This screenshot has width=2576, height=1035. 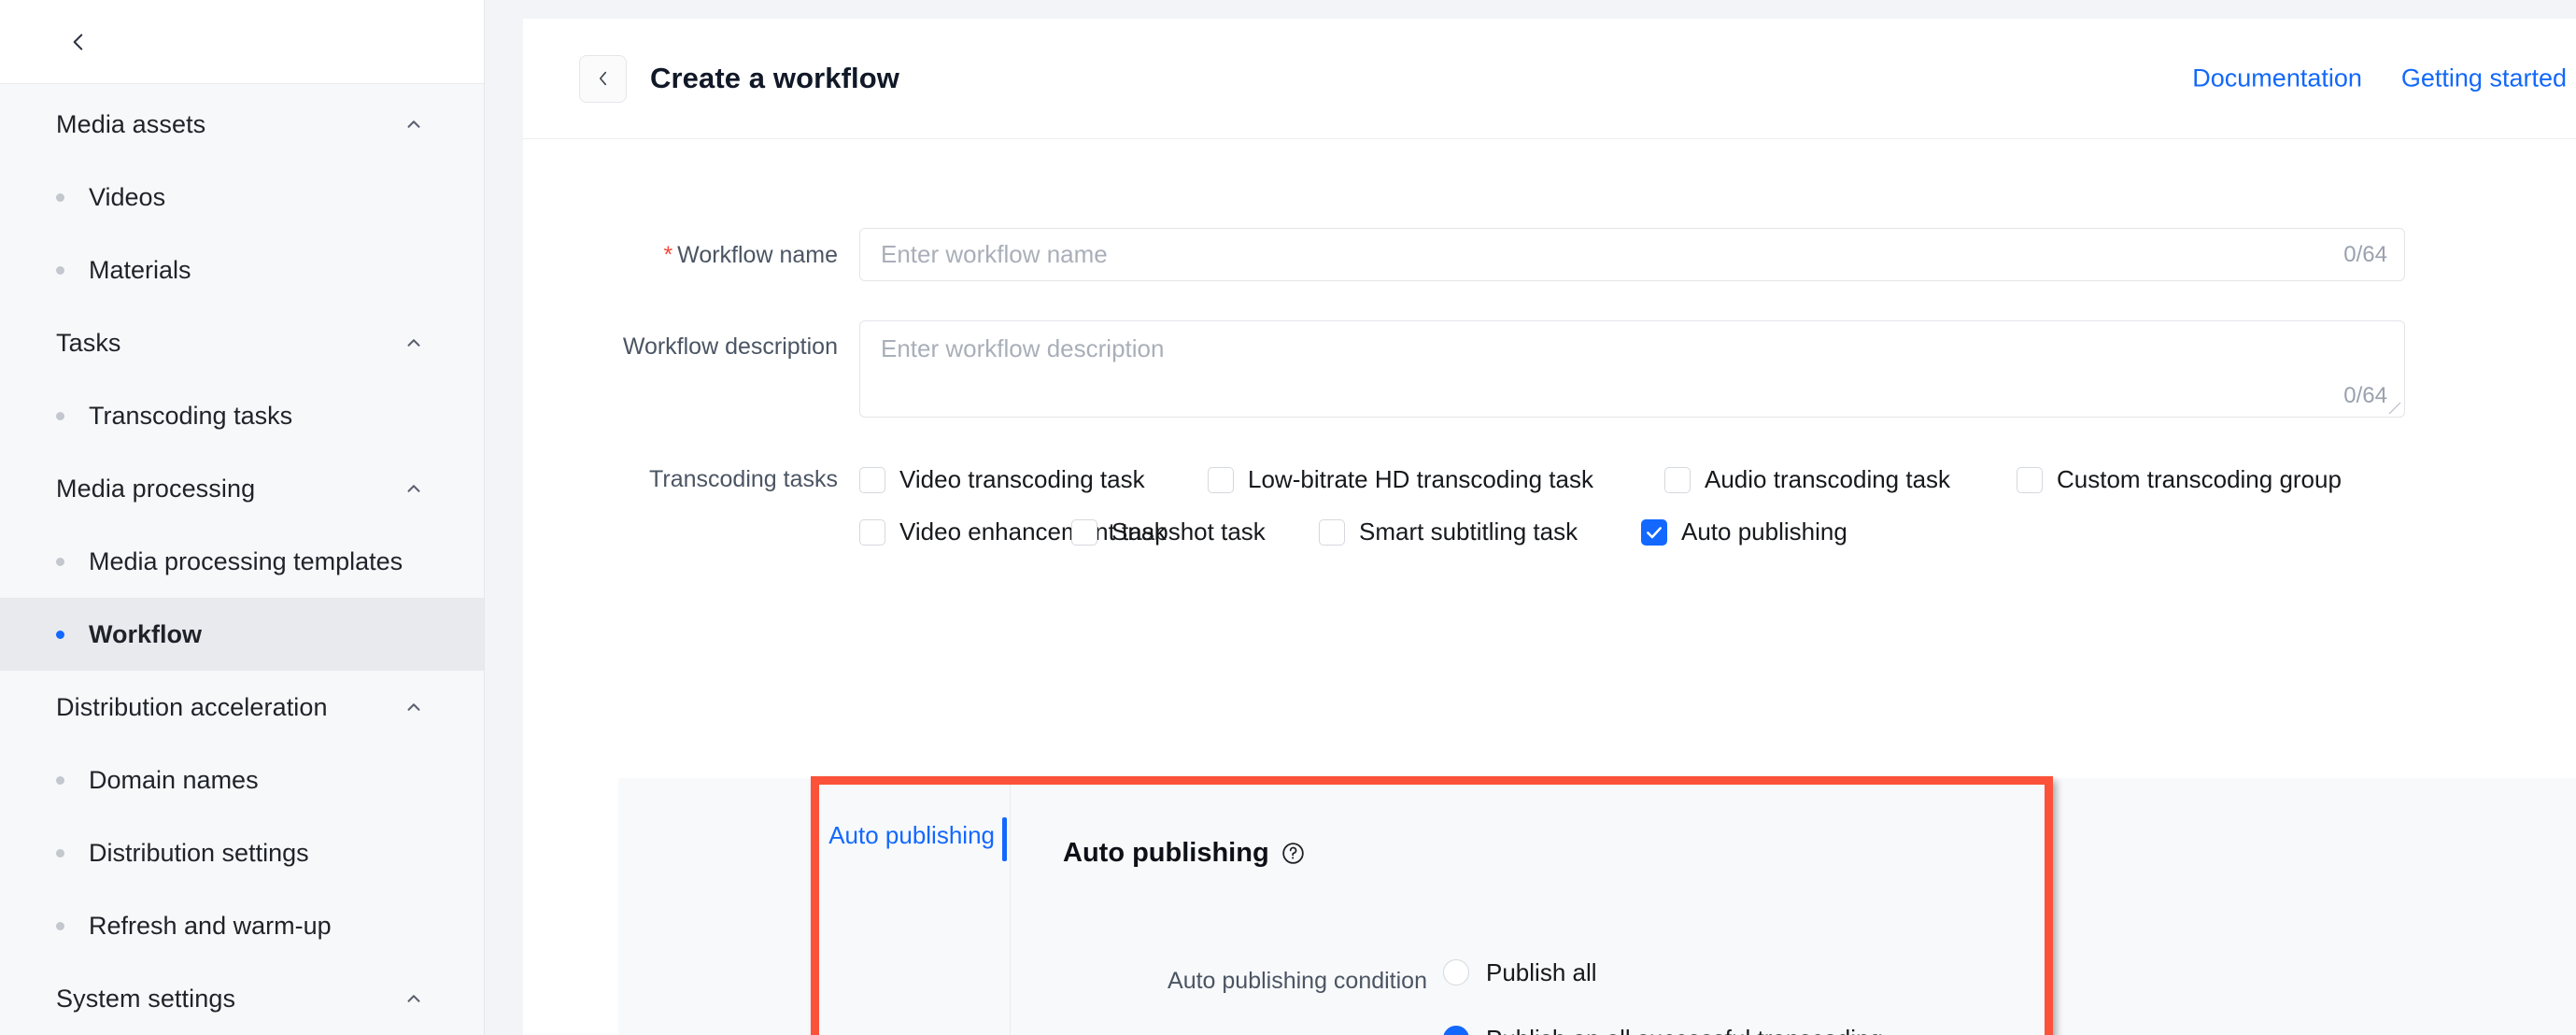 What do you see at coordinates (191, 415) in the screenshot?
I see `sidebar-item-label: Transcoding tasks` at bounding box center [191, 415].